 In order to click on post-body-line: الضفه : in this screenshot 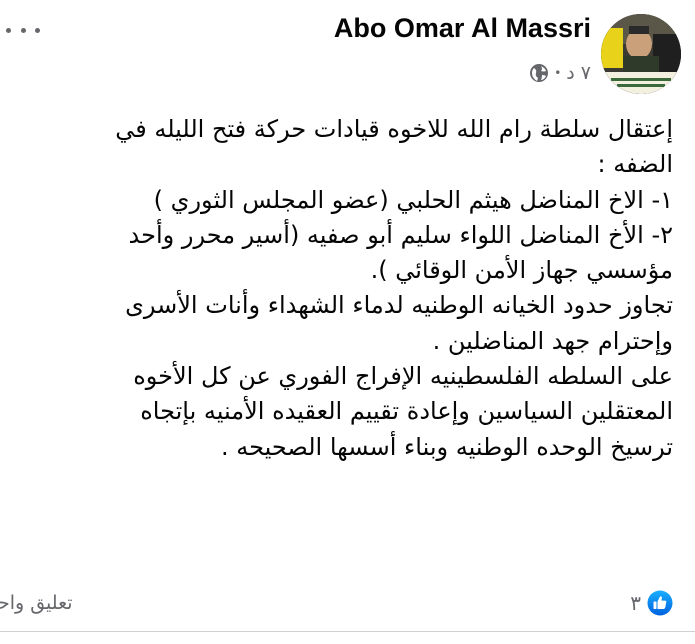, I will do `click(635, 164)`.